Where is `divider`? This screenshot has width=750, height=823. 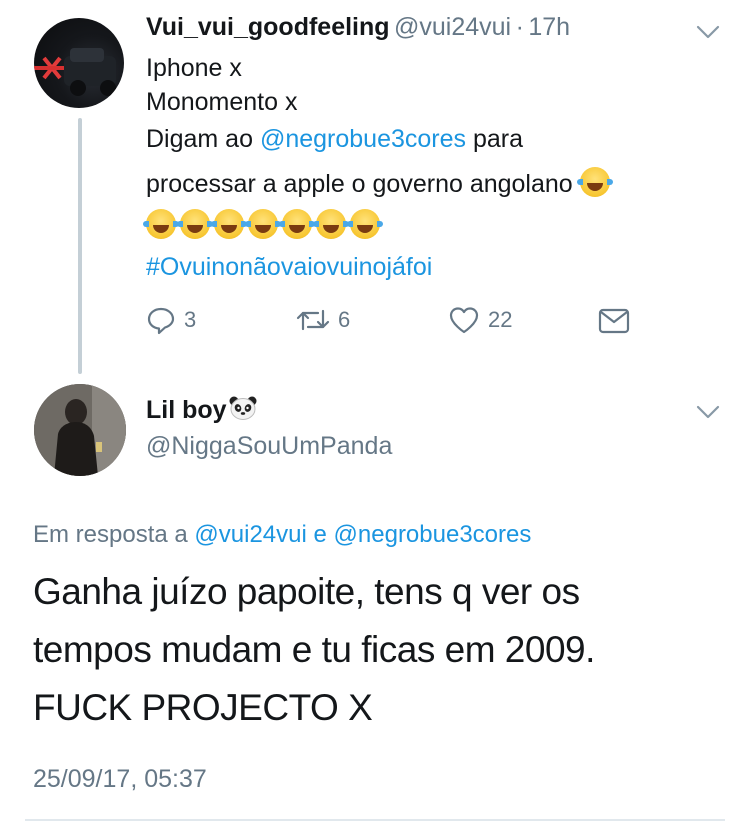 divider is located at coordinates (375, 820).